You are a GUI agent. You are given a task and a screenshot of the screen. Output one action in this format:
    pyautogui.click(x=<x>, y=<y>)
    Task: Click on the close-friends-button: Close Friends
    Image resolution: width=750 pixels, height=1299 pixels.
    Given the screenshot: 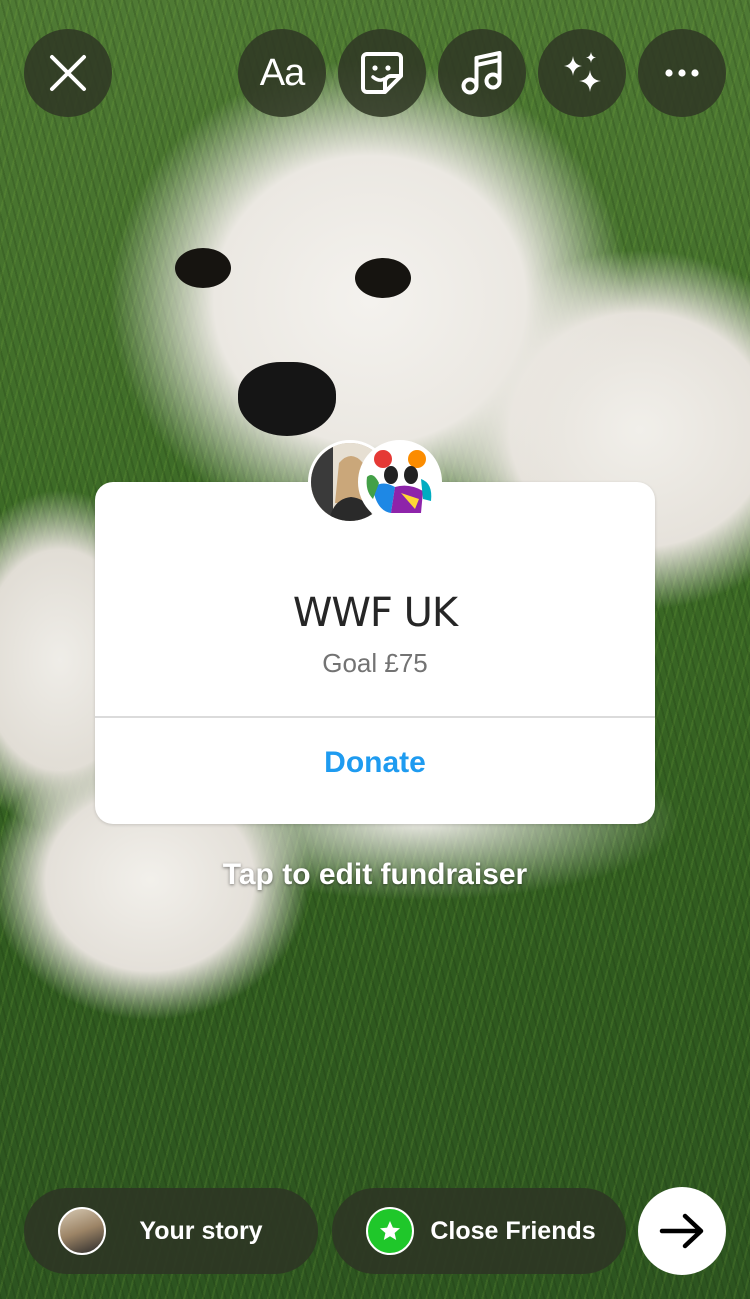 What is the action you would take?
    pyautogui.click(x=479, y=1231)
    